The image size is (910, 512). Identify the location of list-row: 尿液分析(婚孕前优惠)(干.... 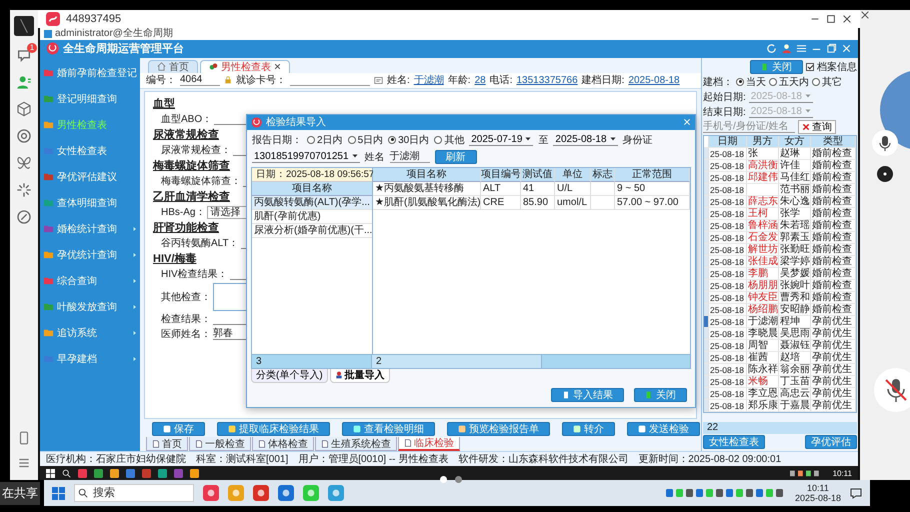
(312, 231).